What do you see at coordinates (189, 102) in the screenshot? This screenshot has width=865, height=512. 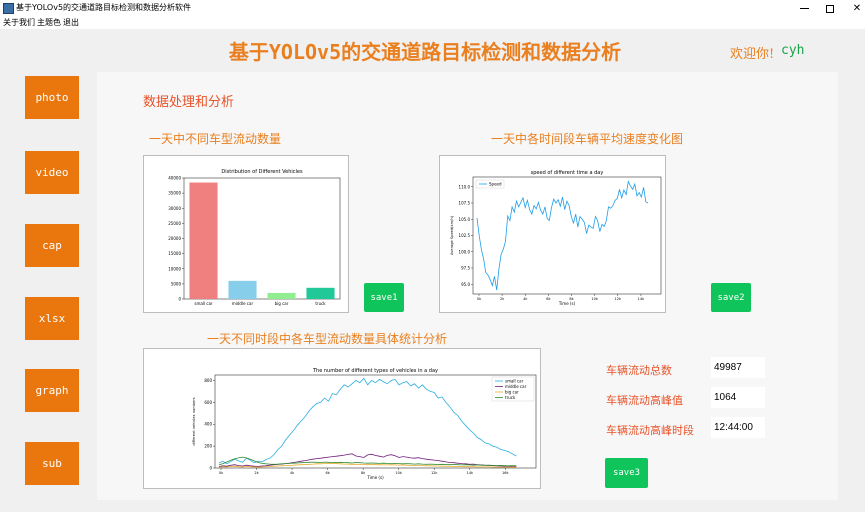 I see `section-title: 数据处理和分析` at bounding box center [189, 102].